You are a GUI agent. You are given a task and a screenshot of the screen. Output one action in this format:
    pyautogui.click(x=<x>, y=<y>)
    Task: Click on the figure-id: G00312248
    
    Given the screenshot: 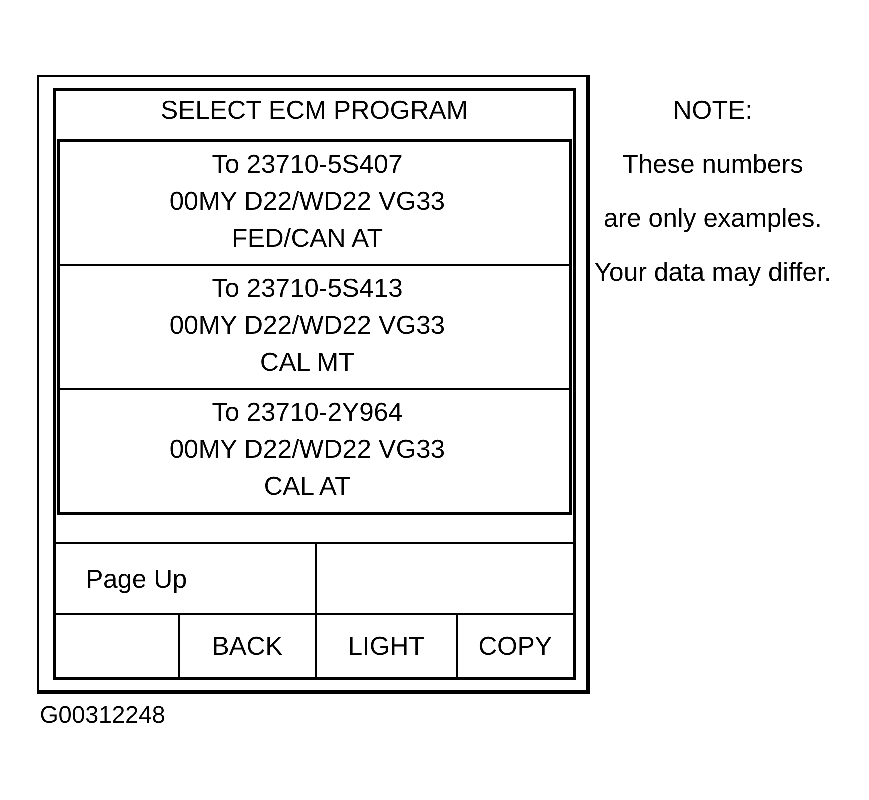 What is the action you would take?
    pyautogui.click(x=103, y=716)
    